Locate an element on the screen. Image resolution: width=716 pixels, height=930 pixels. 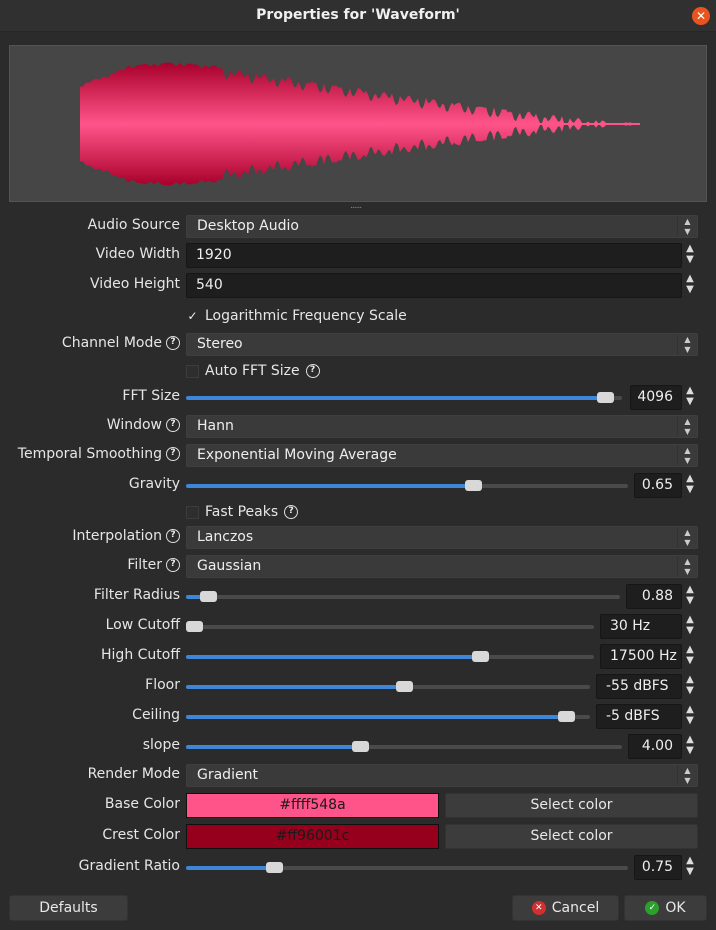
cancel-button: ✕ Cancel is located at coordinates (565, 908).